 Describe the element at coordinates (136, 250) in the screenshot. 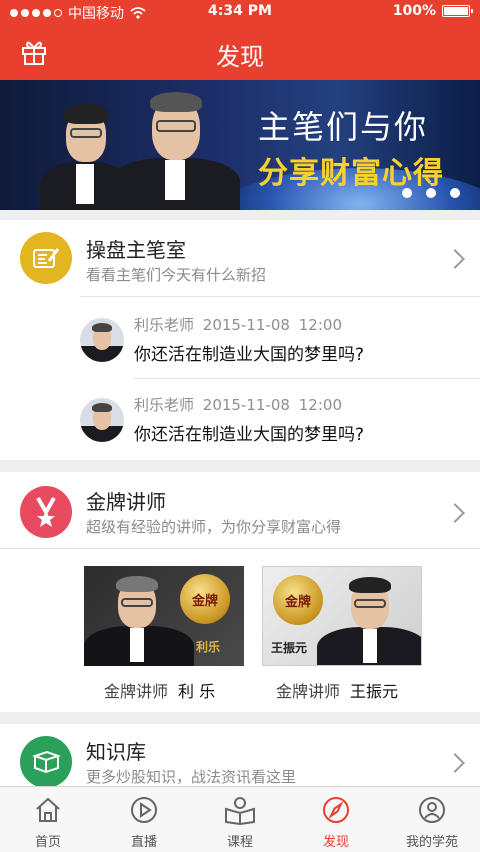

I see `section-title: 操盘主笔室` at that location.